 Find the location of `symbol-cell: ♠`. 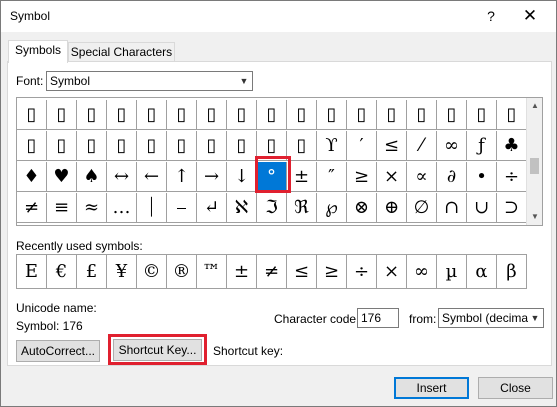

symbol-cell: ♠ is located at coordinates (92, 177).